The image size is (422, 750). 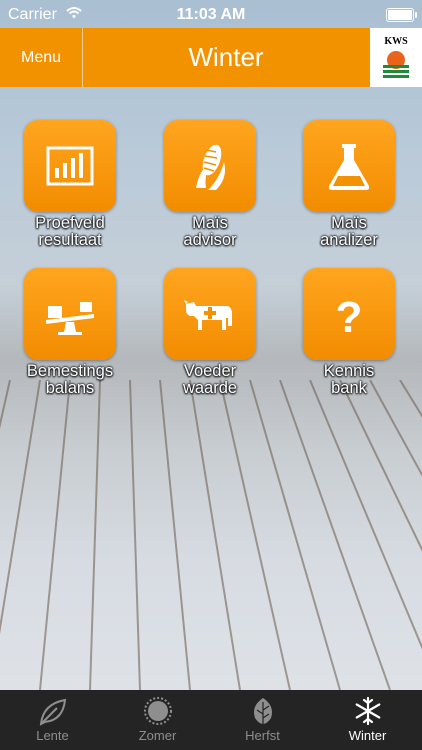 What do you see at coordinates (210, 379) in the screenshot?
I see `voeder-label: Voeder waarde` at bounding box center [210, 379].